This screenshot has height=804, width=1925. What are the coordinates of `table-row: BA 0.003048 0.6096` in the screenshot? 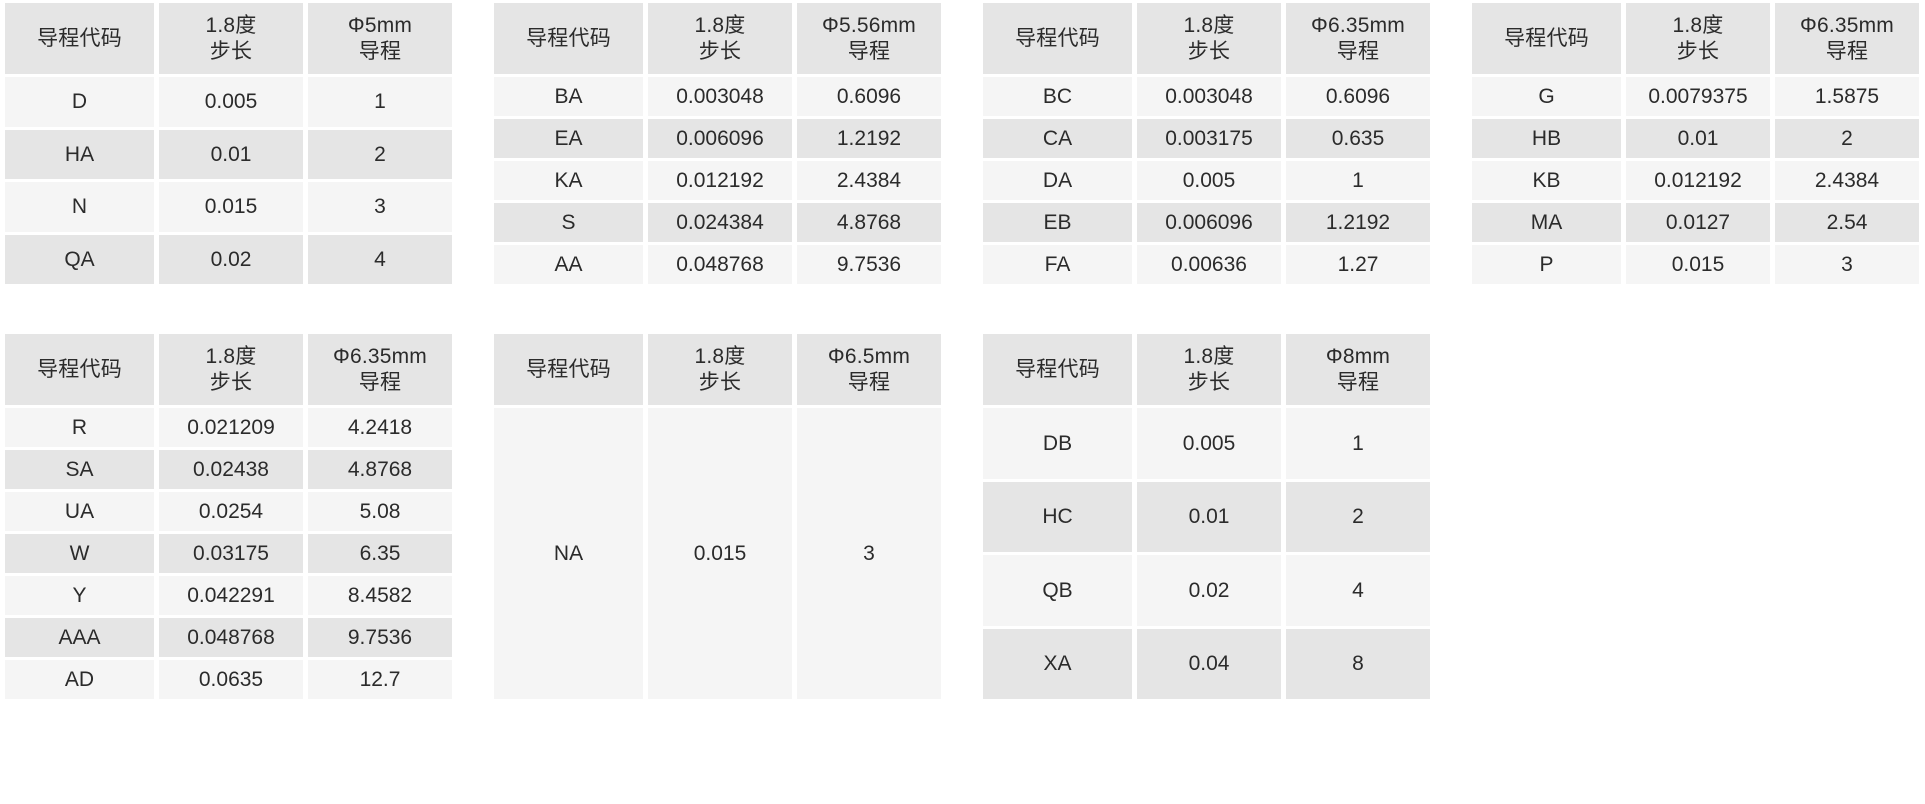 It's located at (717, 96).